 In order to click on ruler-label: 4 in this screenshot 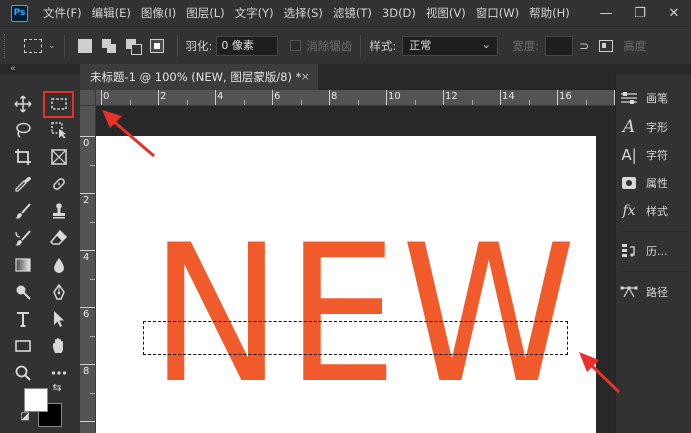, I will do `click(220, 96)`.